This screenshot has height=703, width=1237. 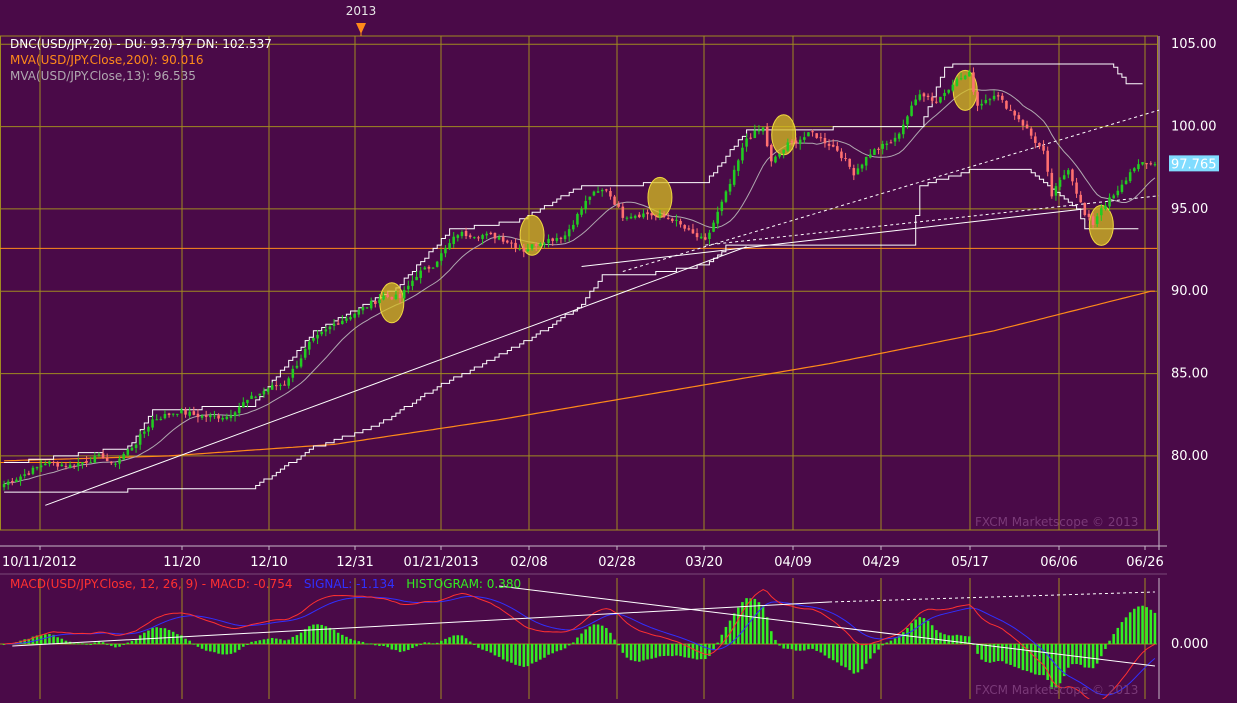 What do you see at coordinates (441, 562) in the screenshot?
I see `x-tick-label: 01/21/2013` at bounding box center [441, 562].